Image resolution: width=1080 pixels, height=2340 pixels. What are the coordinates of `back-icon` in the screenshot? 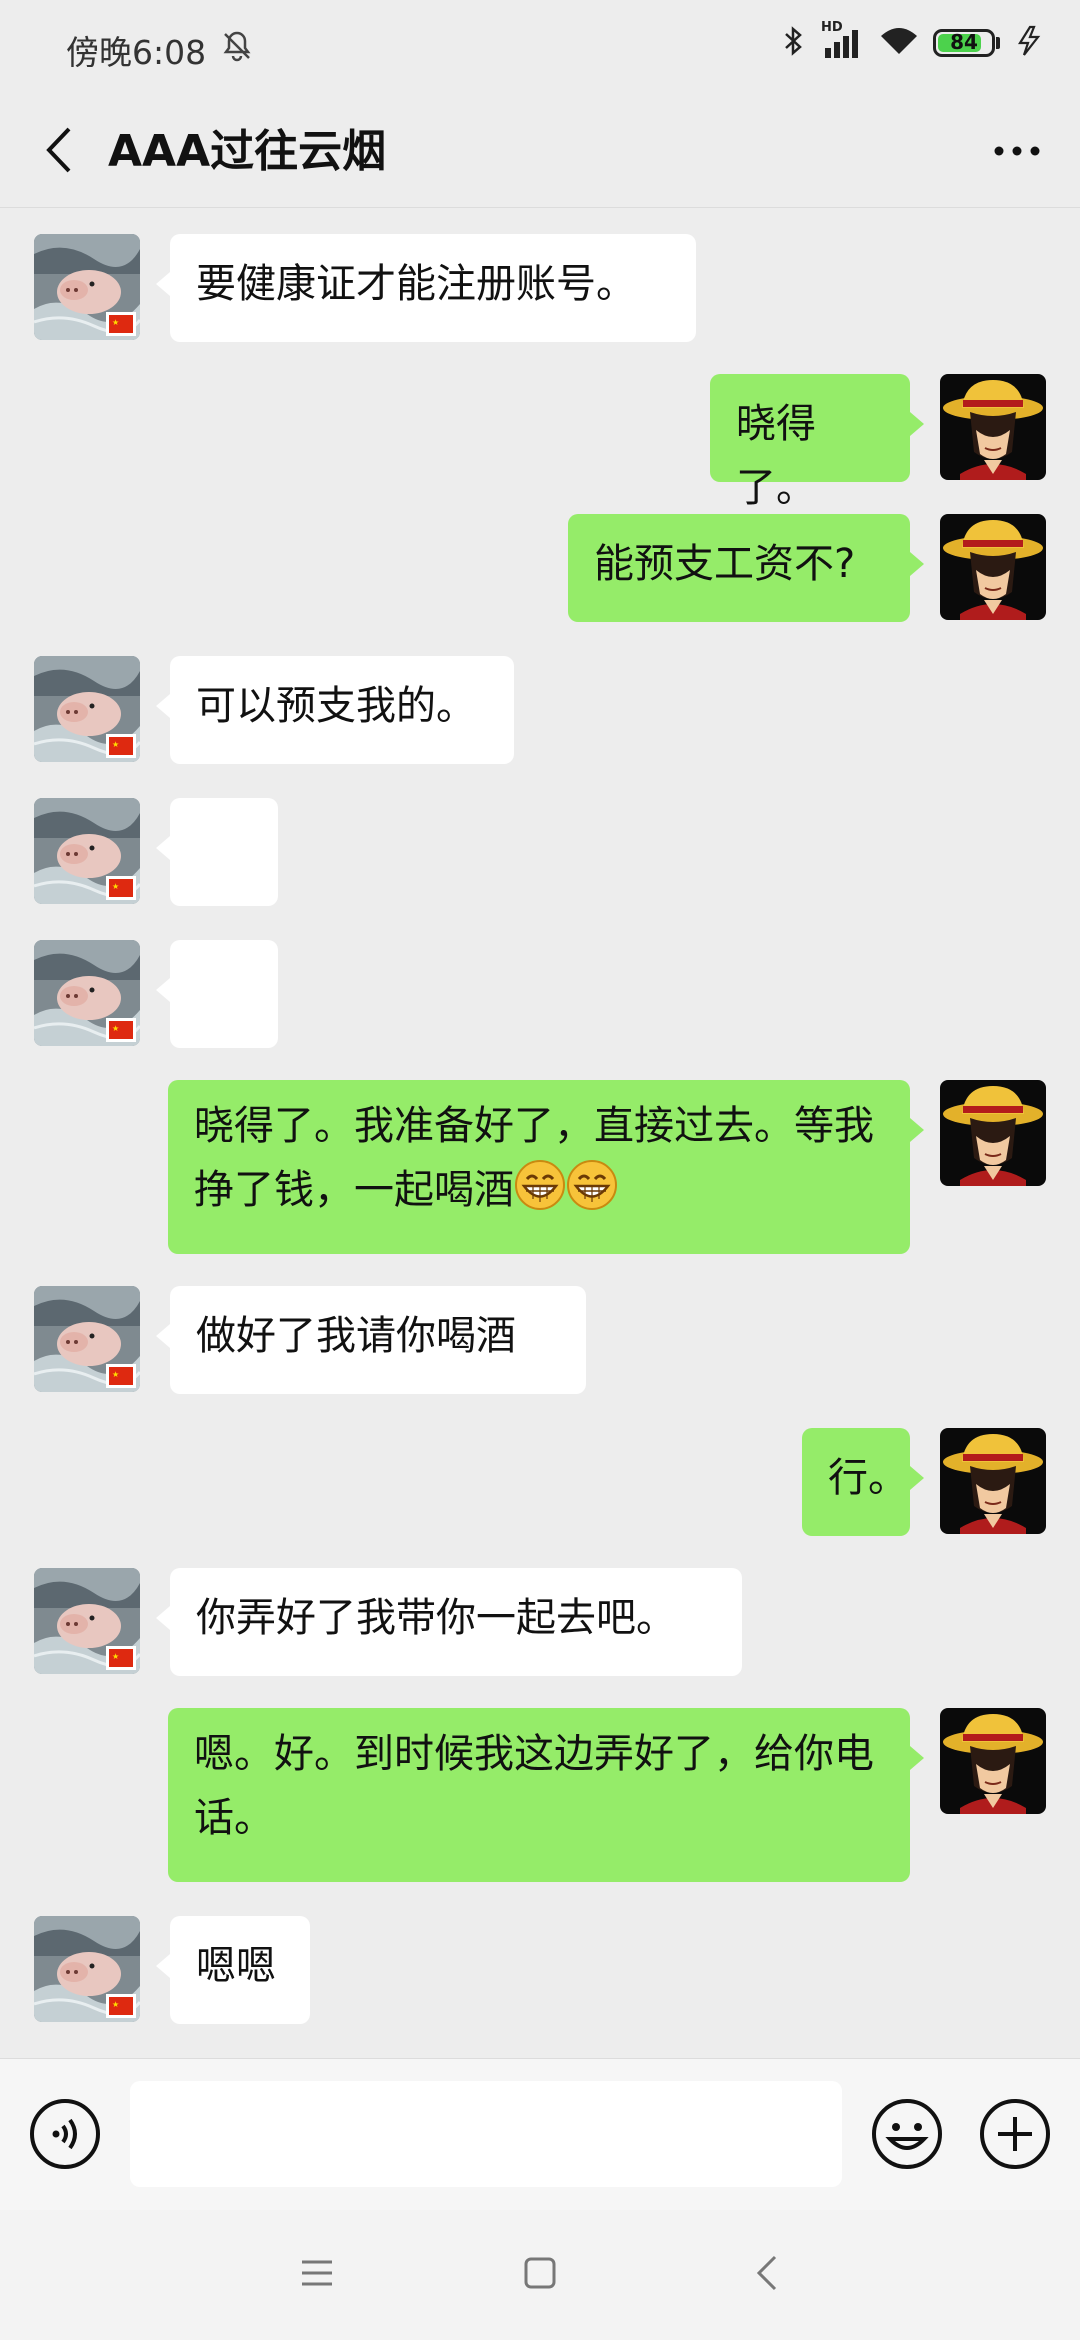 It's located at (767, 2275).